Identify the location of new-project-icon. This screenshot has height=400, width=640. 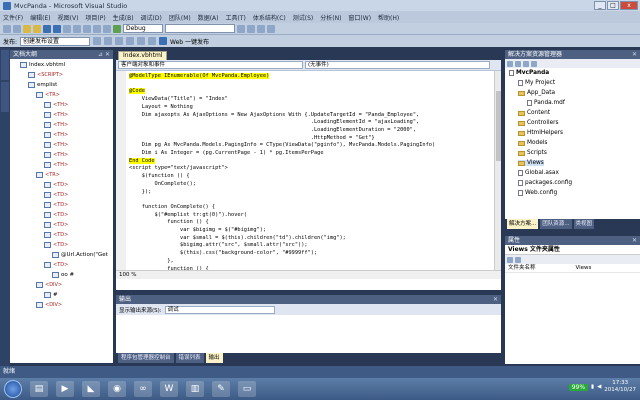
(27, 28).